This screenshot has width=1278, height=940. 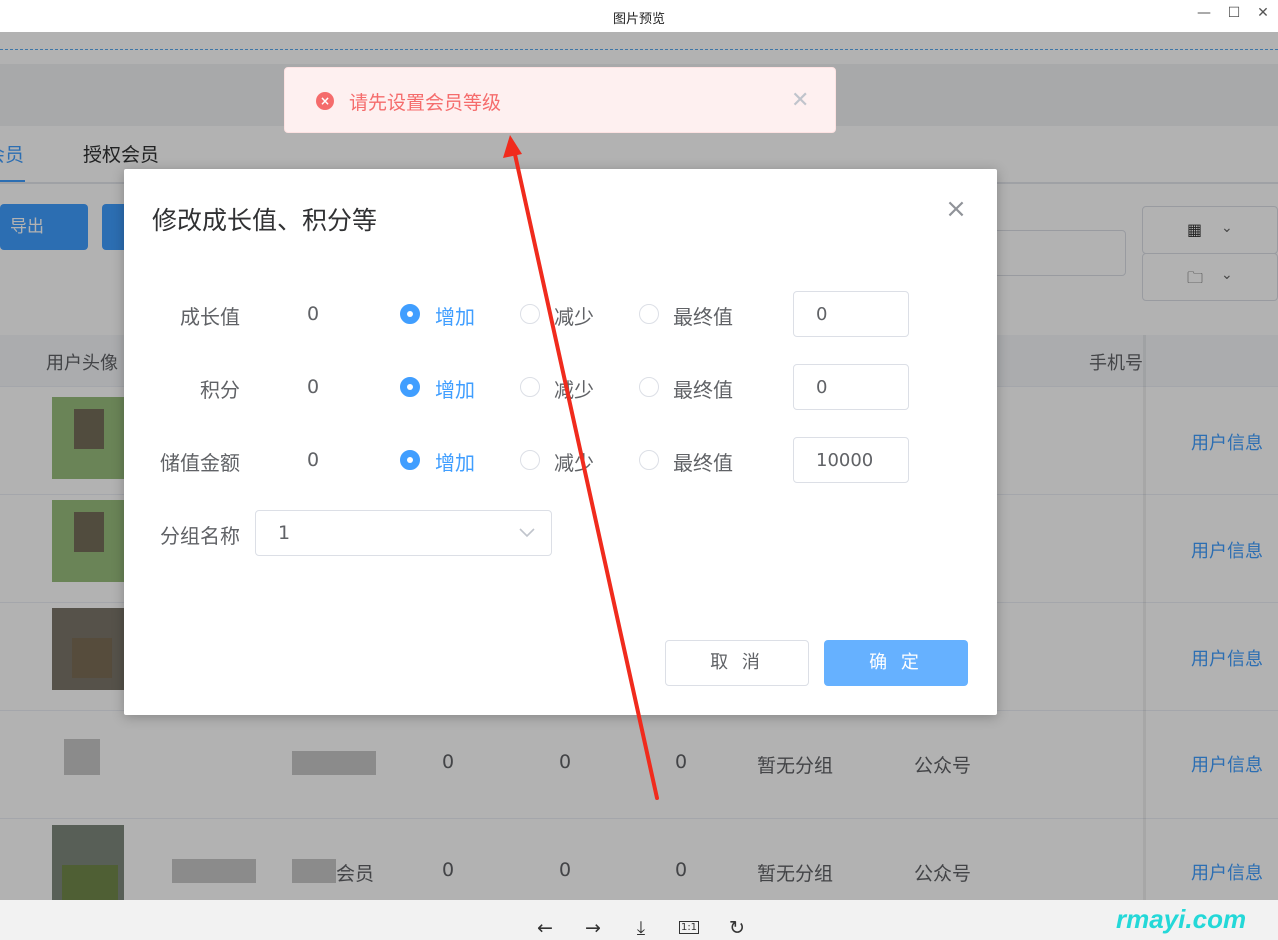 What do you see at coordinates (403, 533) in the screenshot?
I see `group-select: 1` at bounding box center [403, 533].